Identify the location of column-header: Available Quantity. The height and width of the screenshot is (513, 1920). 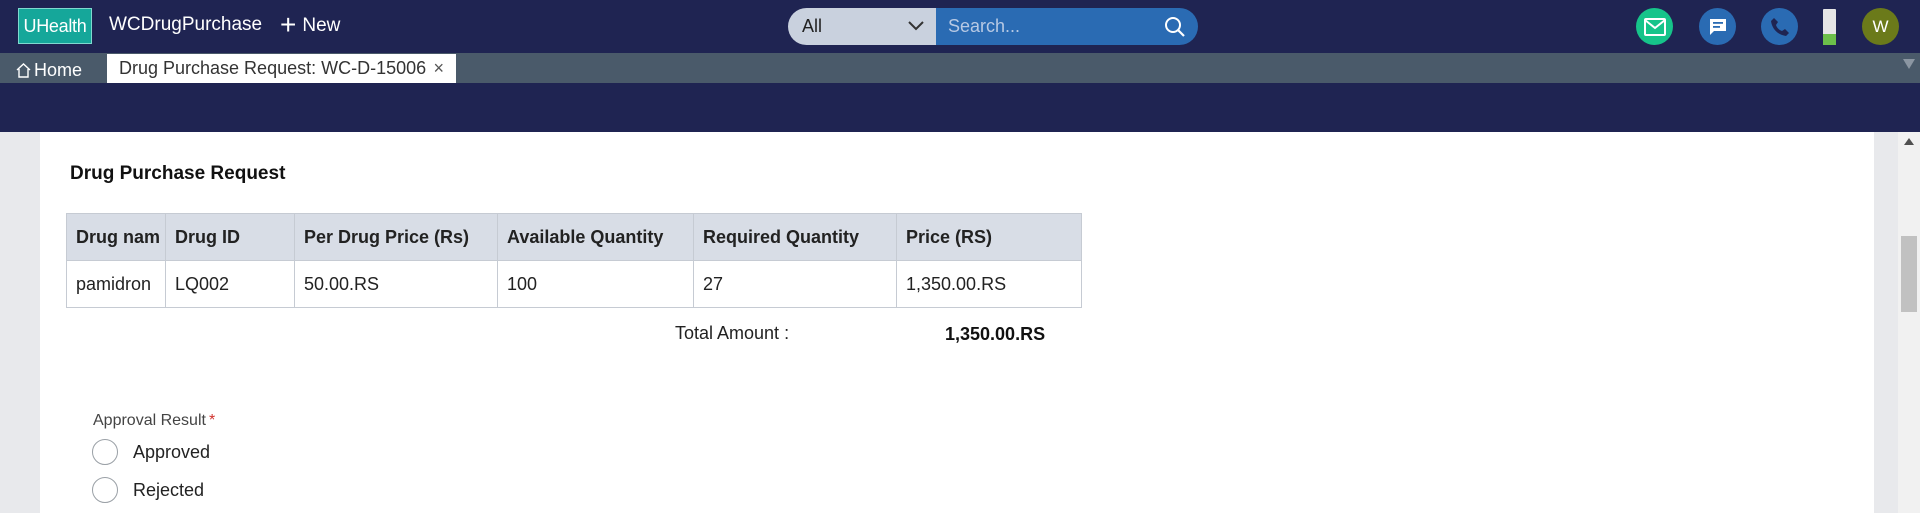
(595, 237).